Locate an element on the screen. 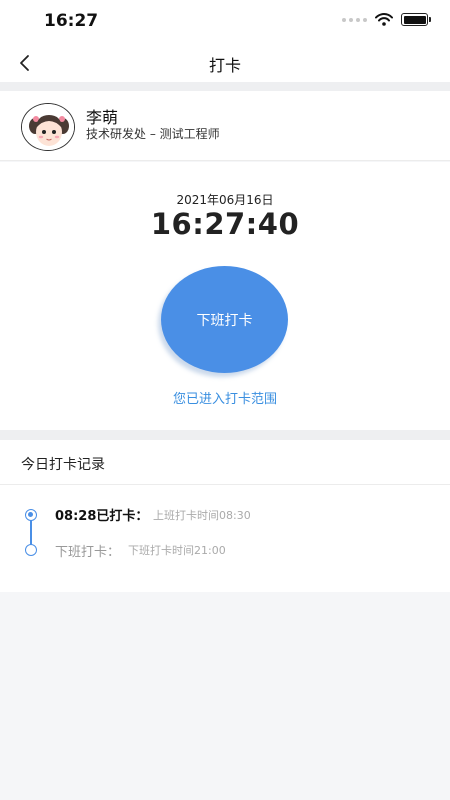 The width and height of the screenshot is (450, 800). range-status: 您已进入打卡范围 is located at coordinates (224, 399).